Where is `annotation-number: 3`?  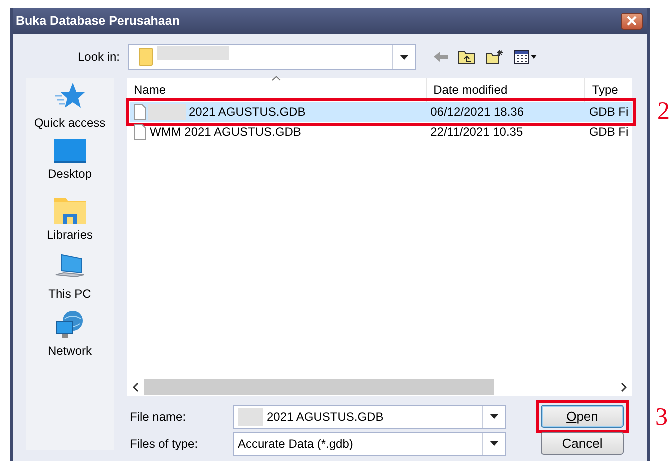
annotation-number: 3 is located at coordinates (662, 417).